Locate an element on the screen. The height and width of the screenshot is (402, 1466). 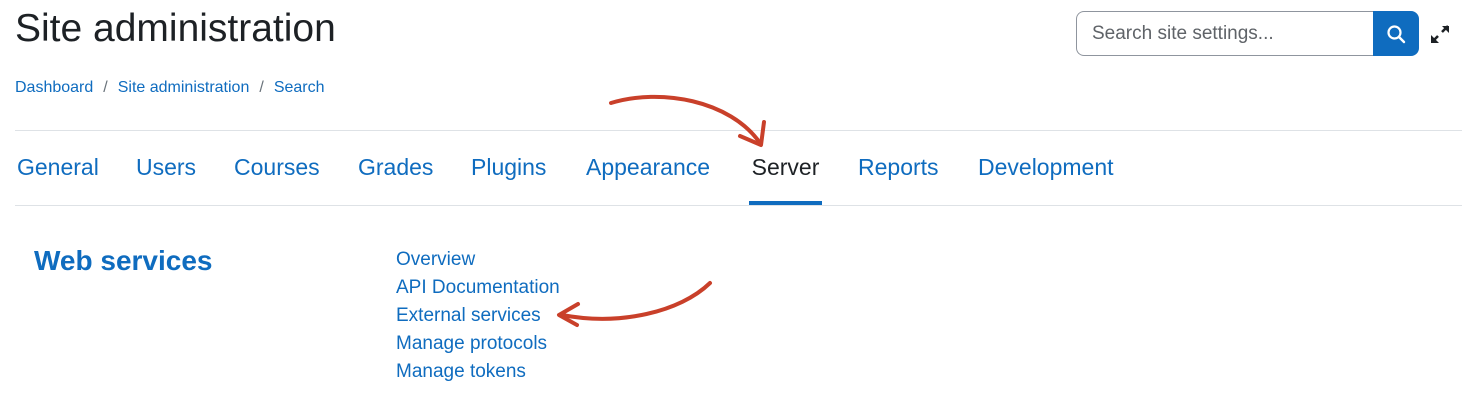
search-input is located at coordinates (1224, 33).